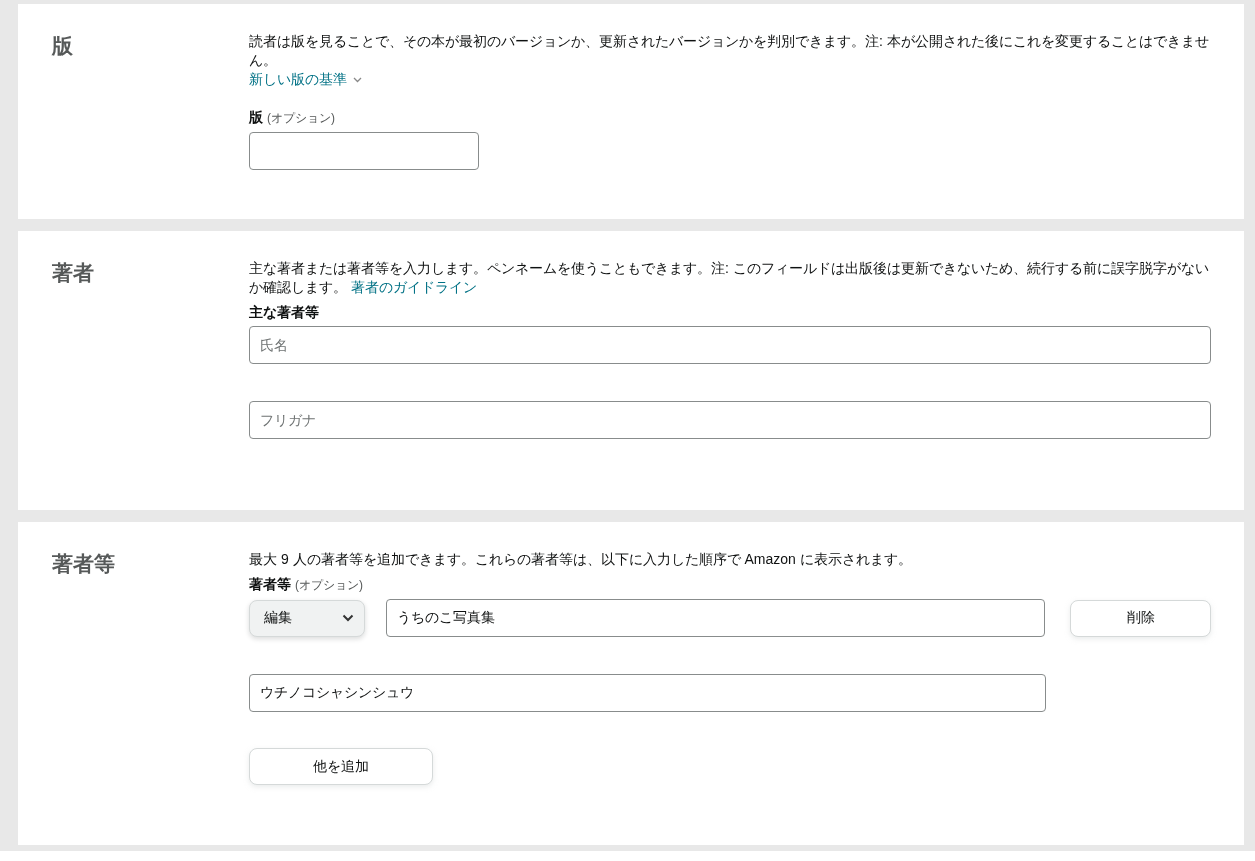 This screenshot has width=1255, height=861. What do you see at coordinates (357, 79) in the screenshot?
I see `chevron-icon` at bounding box center [357, 79].